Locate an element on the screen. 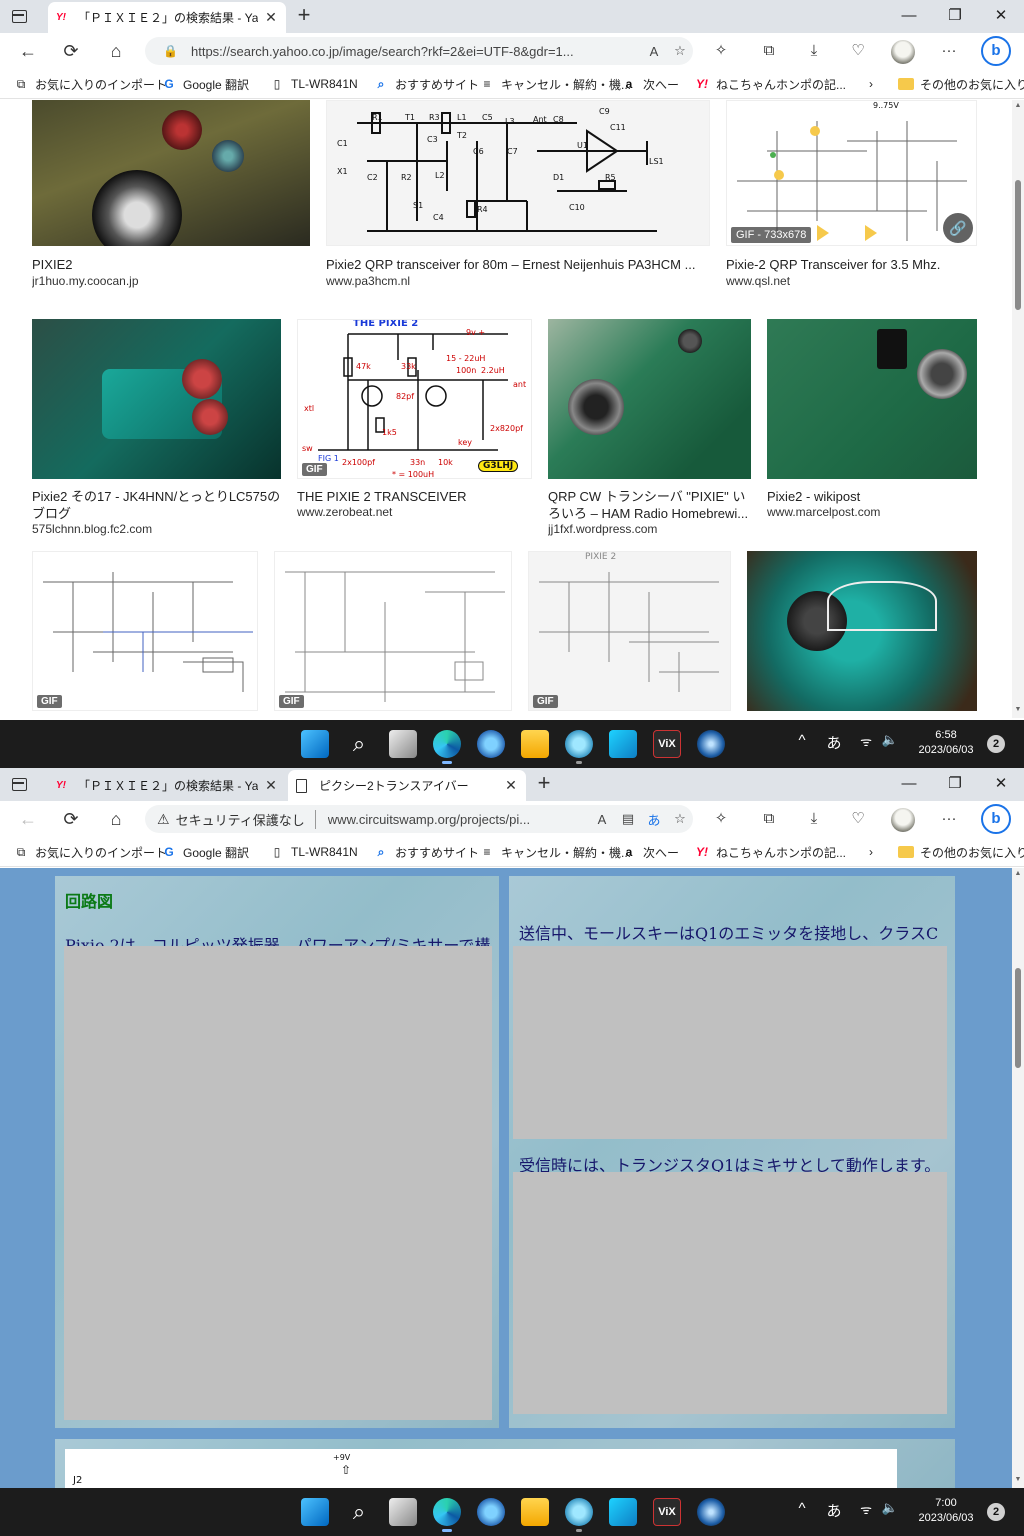 The height and width of the screenshot is (1536, 1024). tab-circuitswamp: ピクシー2トランスアイバー ✕ is located at coordinates (407, 785).